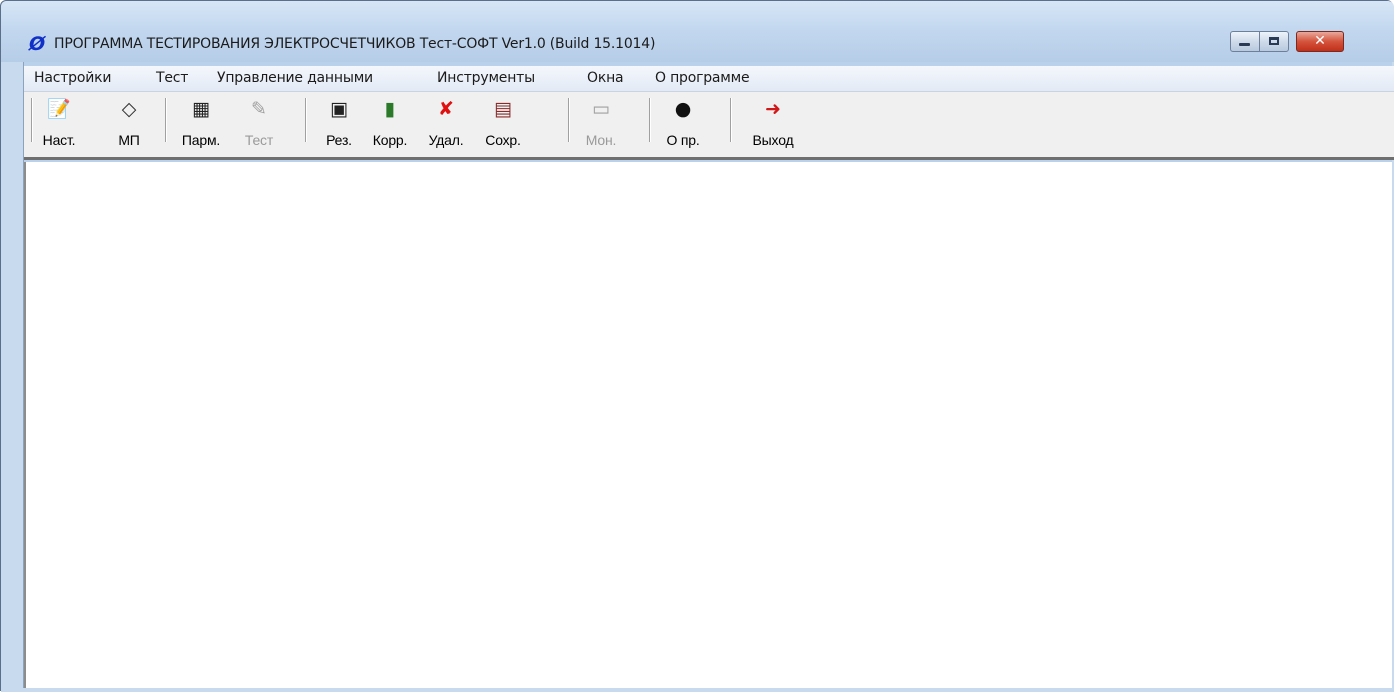 The width and height of the screenshot is (1395, 693). I want to click on toolbar-delete-label: Удал., so click(446, 140).